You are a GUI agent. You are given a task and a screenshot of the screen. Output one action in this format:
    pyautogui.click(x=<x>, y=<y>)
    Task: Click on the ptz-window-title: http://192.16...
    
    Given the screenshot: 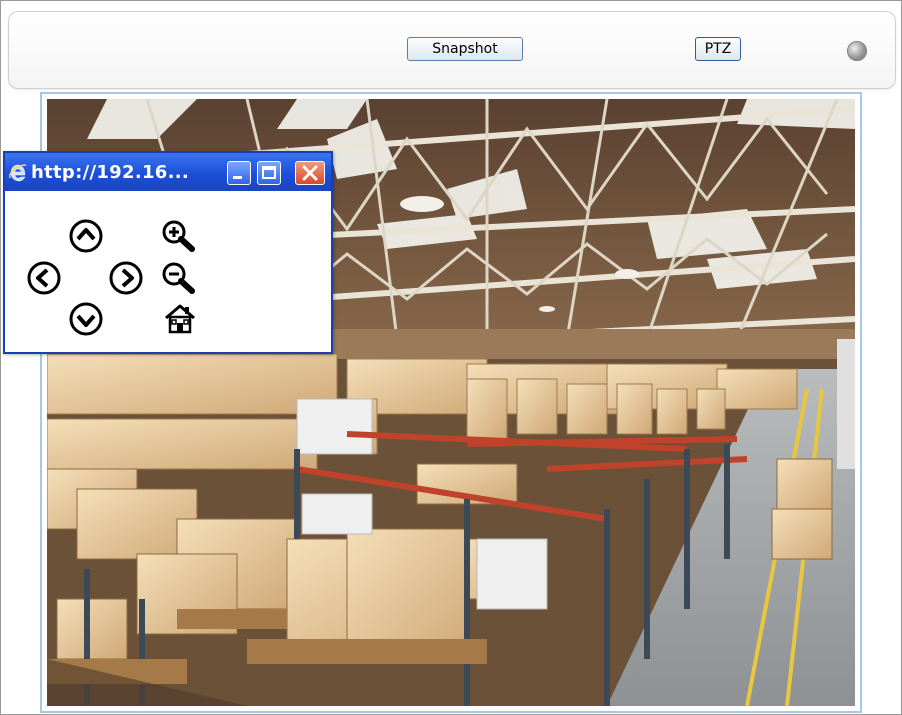 What is the action you would take?
    pyautogui.click(x=110, y=172)
    